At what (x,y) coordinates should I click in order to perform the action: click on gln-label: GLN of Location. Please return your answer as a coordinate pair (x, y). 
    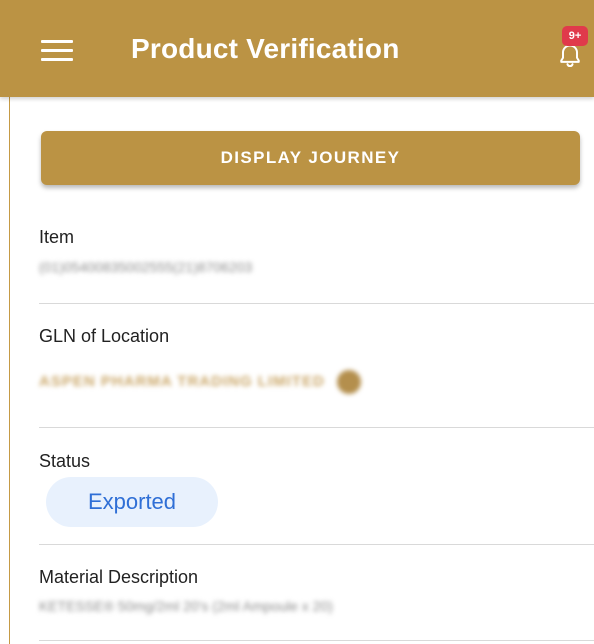
    Looking at the image, I should click on (104, 336).